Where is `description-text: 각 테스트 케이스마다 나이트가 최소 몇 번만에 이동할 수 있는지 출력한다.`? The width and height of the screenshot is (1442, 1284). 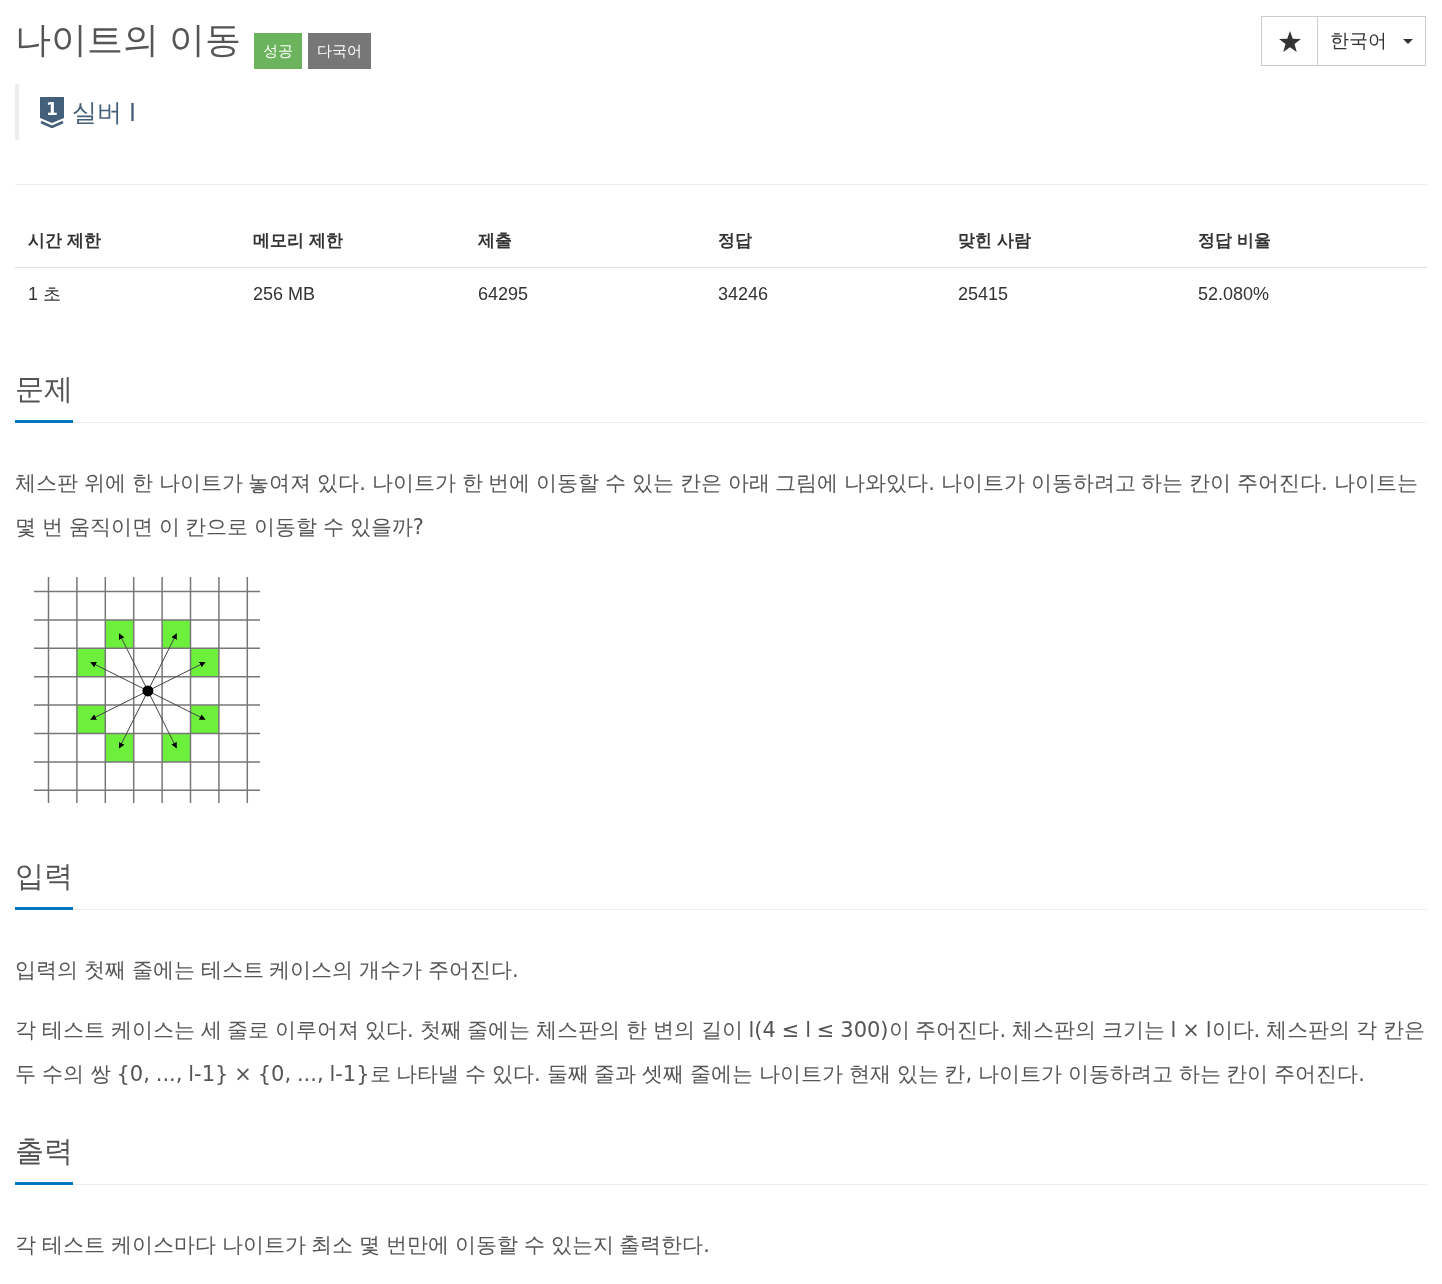
description-text: 각 테스트 케이스마다 나이트가 최소 몇 번만에 이동할 수 있는지 출력한다. is located at coordinates (363, 1245).